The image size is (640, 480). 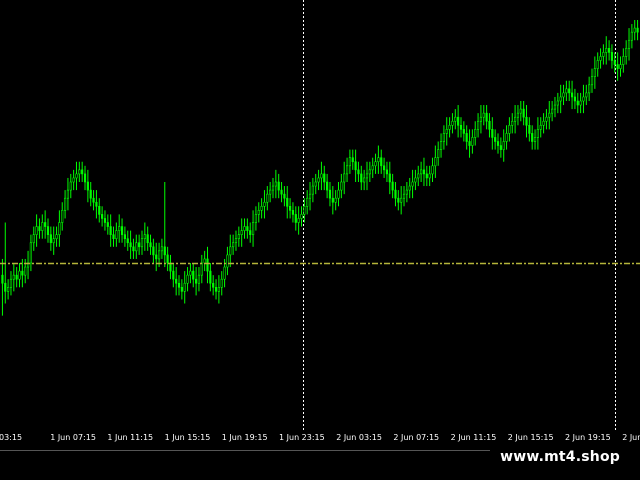 I want to click on time-tick-label: 2 Jun 11:15, so click(x=473, y=437).